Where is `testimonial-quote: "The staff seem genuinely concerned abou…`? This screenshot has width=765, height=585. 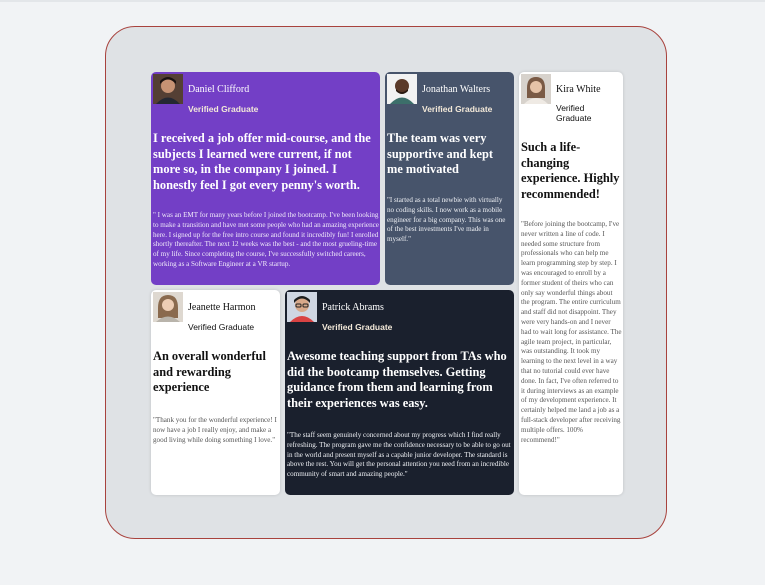 testimonial-quote: "The staff seem genuinely concerned abou… is located at coordinates (399, 455).